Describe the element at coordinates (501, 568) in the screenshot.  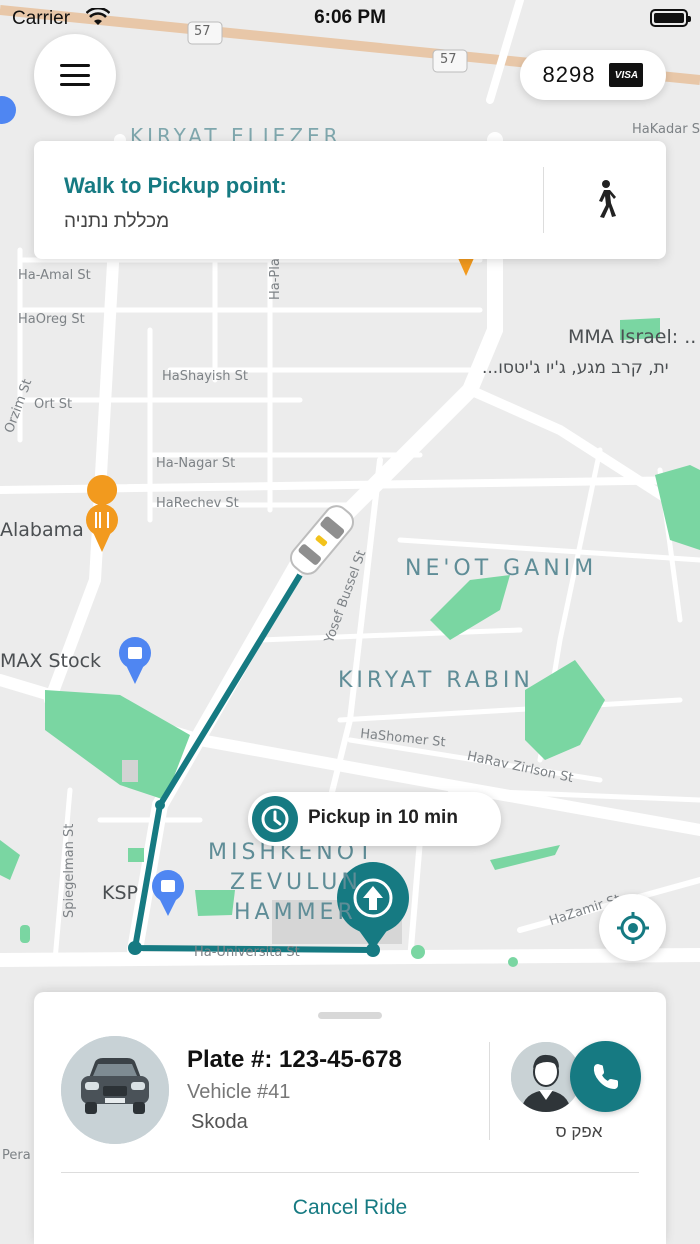
I see `neighborhood-label: NE'OT GANIM` at that location.